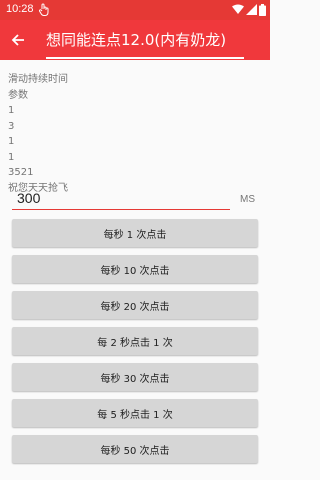 The image size is (320, 480). Describe the element at coordinates (135, 377) in the screenshot. I see `rate-30-per-sec-button: 每秒 30 次点击` at that location.